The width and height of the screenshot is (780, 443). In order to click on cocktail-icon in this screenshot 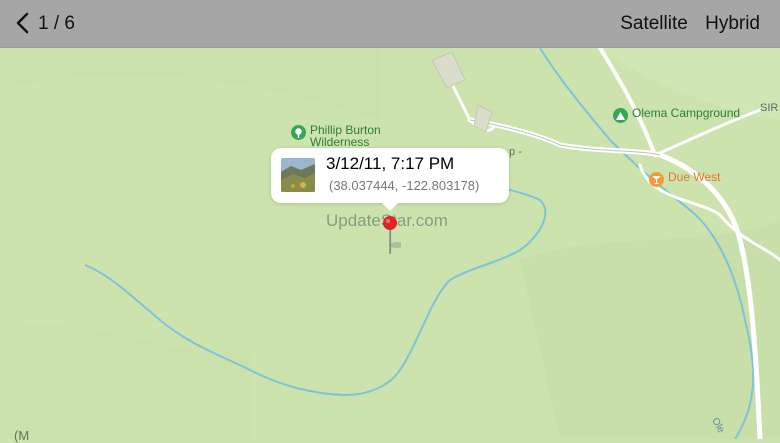, I will do `click(656, 179)`.